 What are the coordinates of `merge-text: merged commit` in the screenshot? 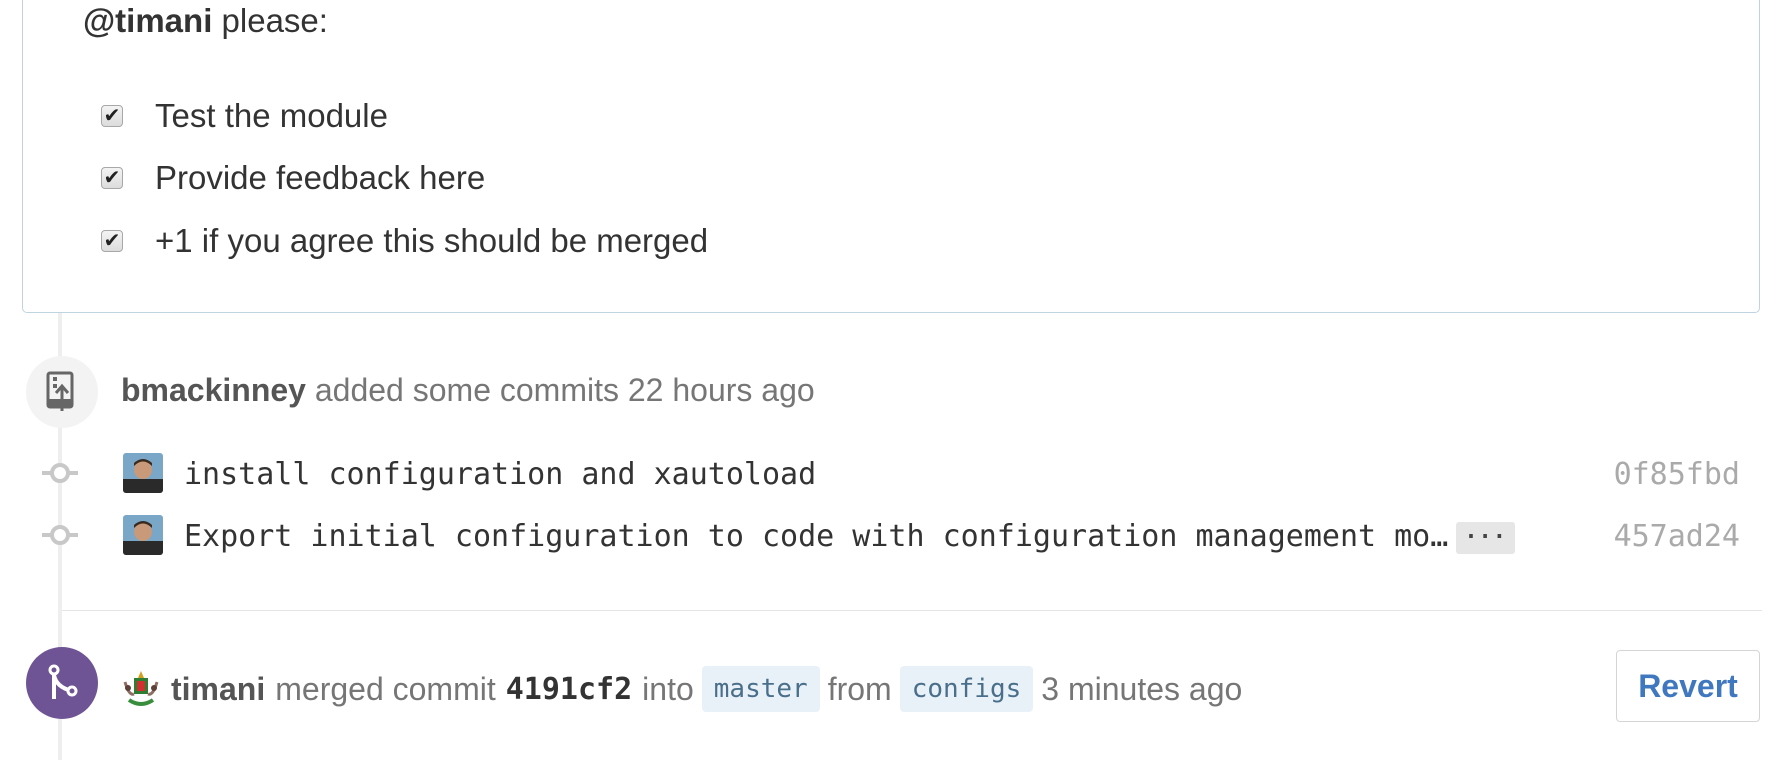 It's located at (385, 688).